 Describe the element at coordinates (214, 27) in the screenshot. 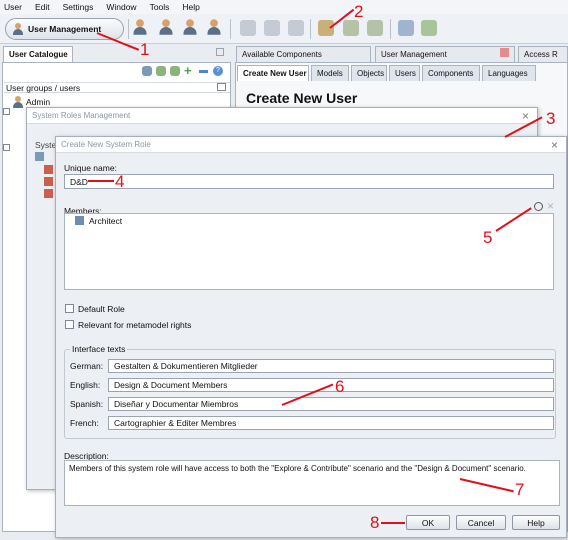

I see `delete-user-icon` at that location.